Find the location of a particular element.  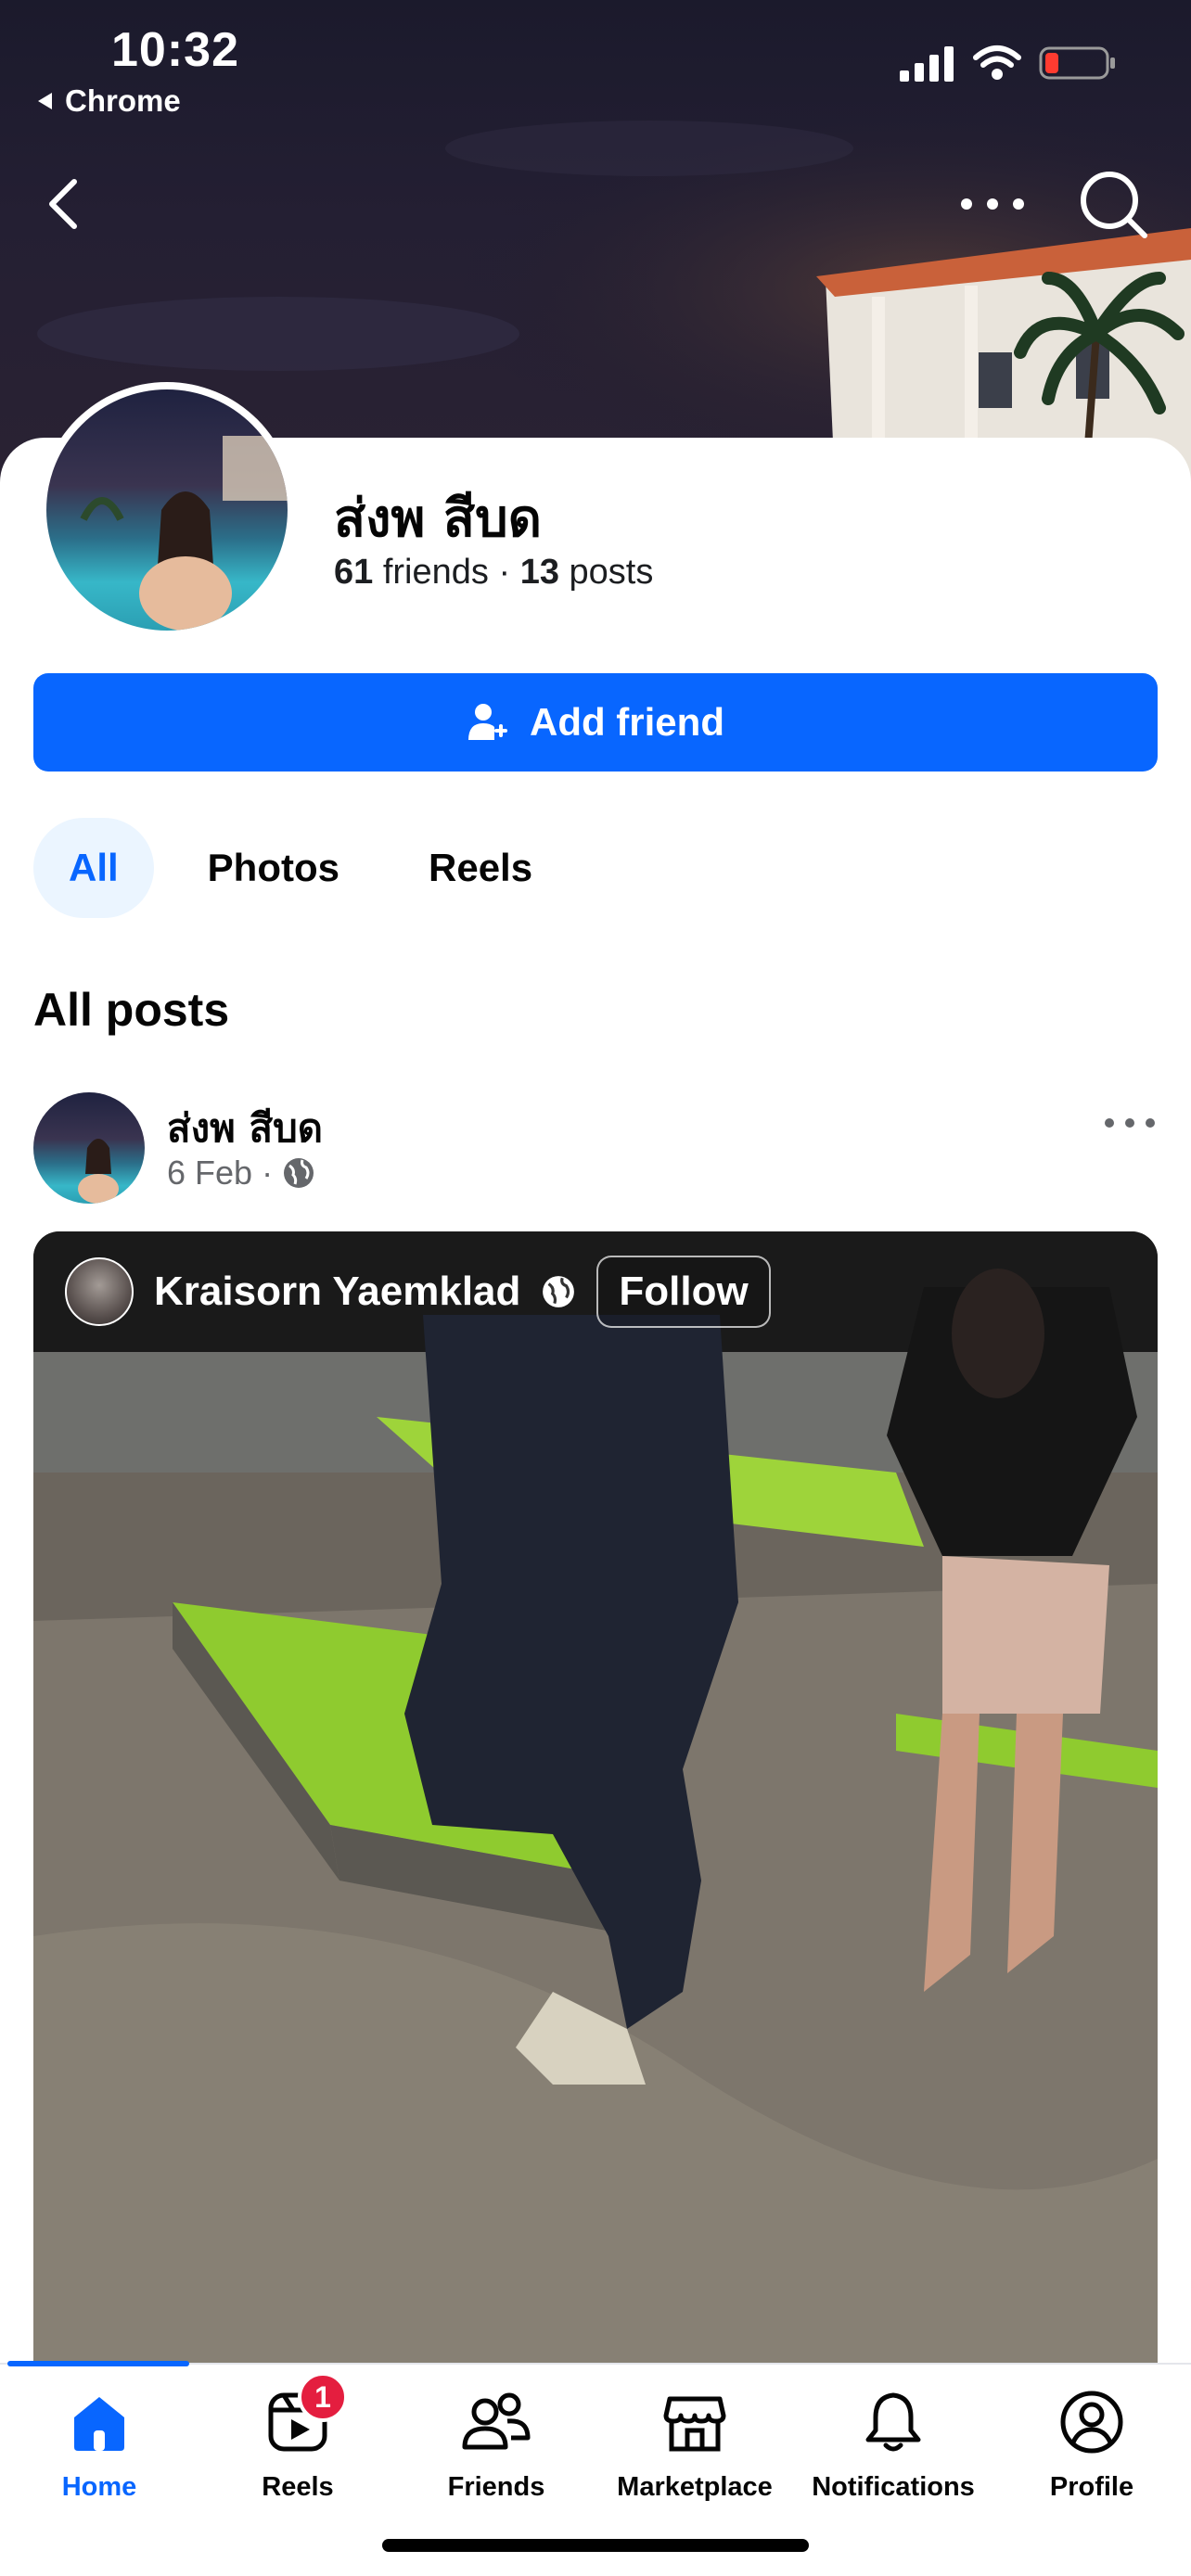

tabbar-friends: Friends is located at coordinates (497, 2450).